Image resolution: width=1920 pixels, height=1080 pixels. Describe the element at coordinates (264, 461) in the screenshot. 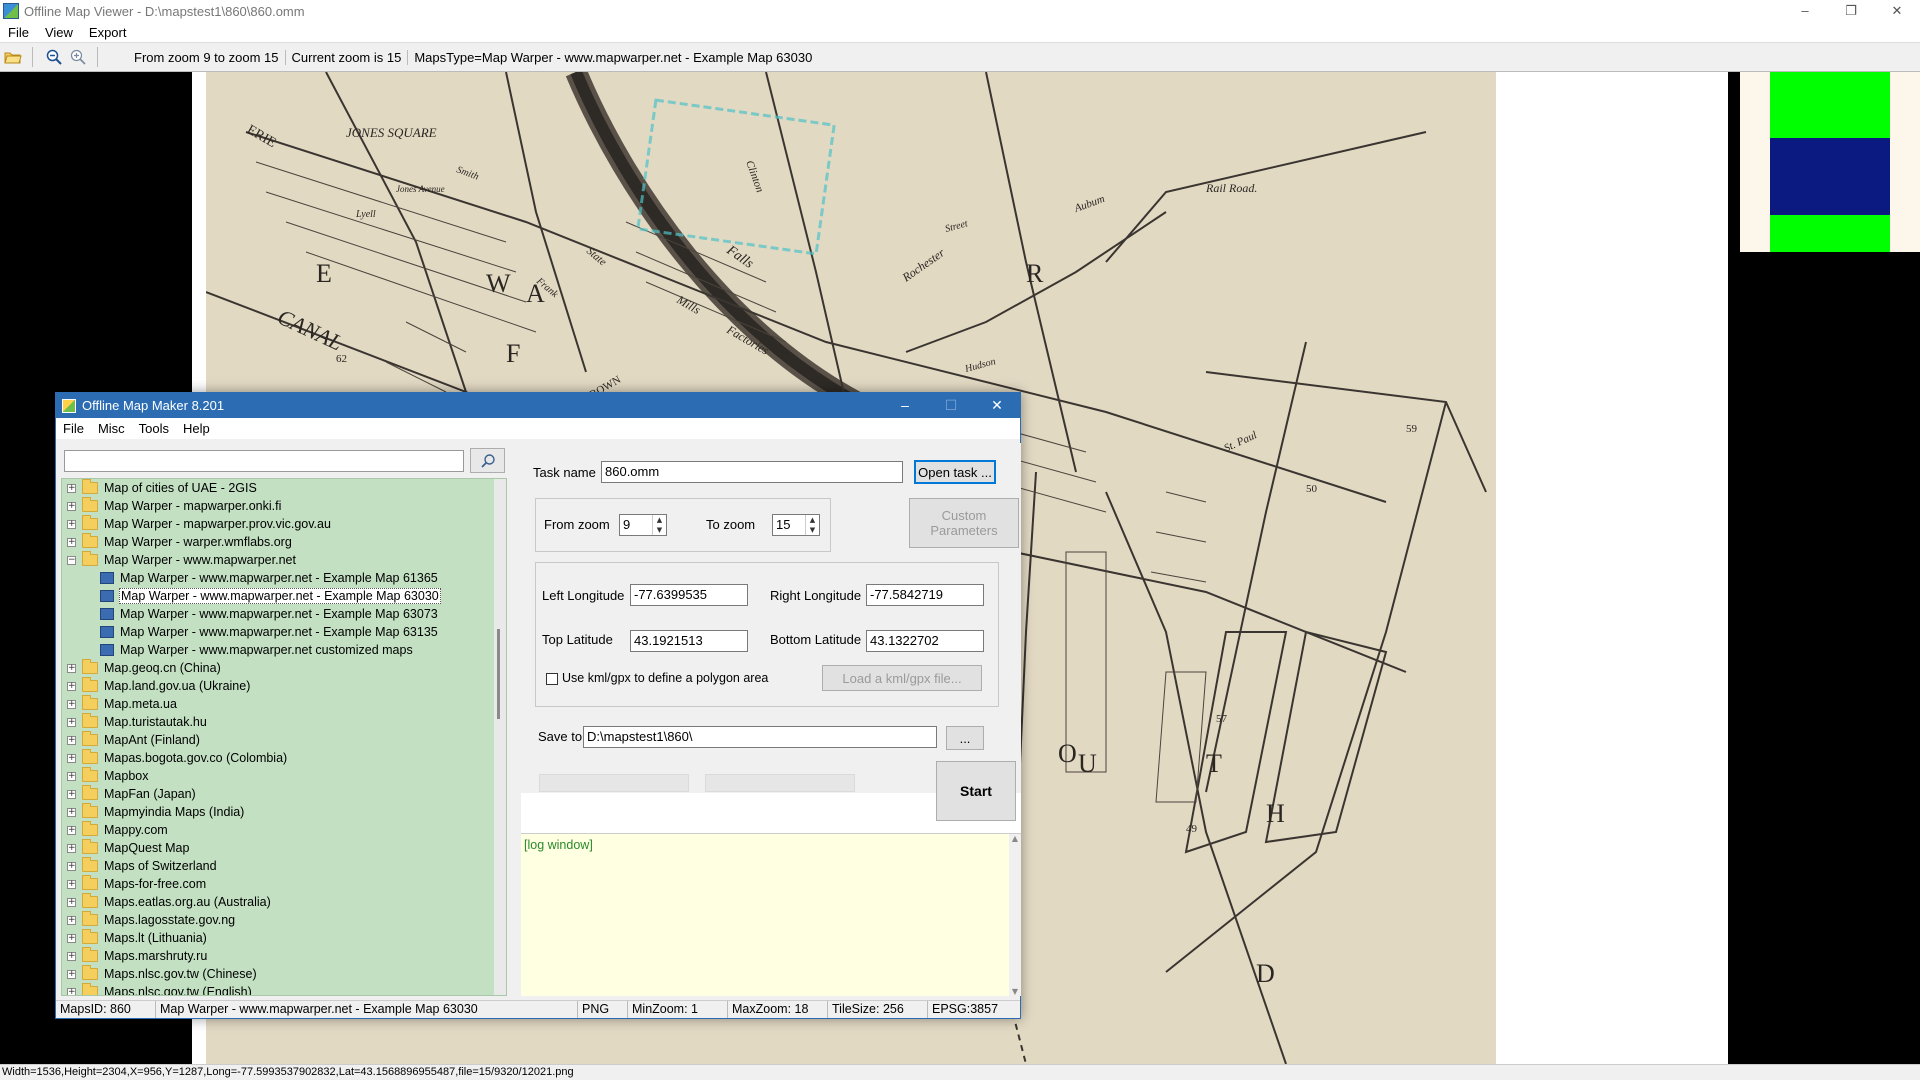

I see `search-input` at that location.